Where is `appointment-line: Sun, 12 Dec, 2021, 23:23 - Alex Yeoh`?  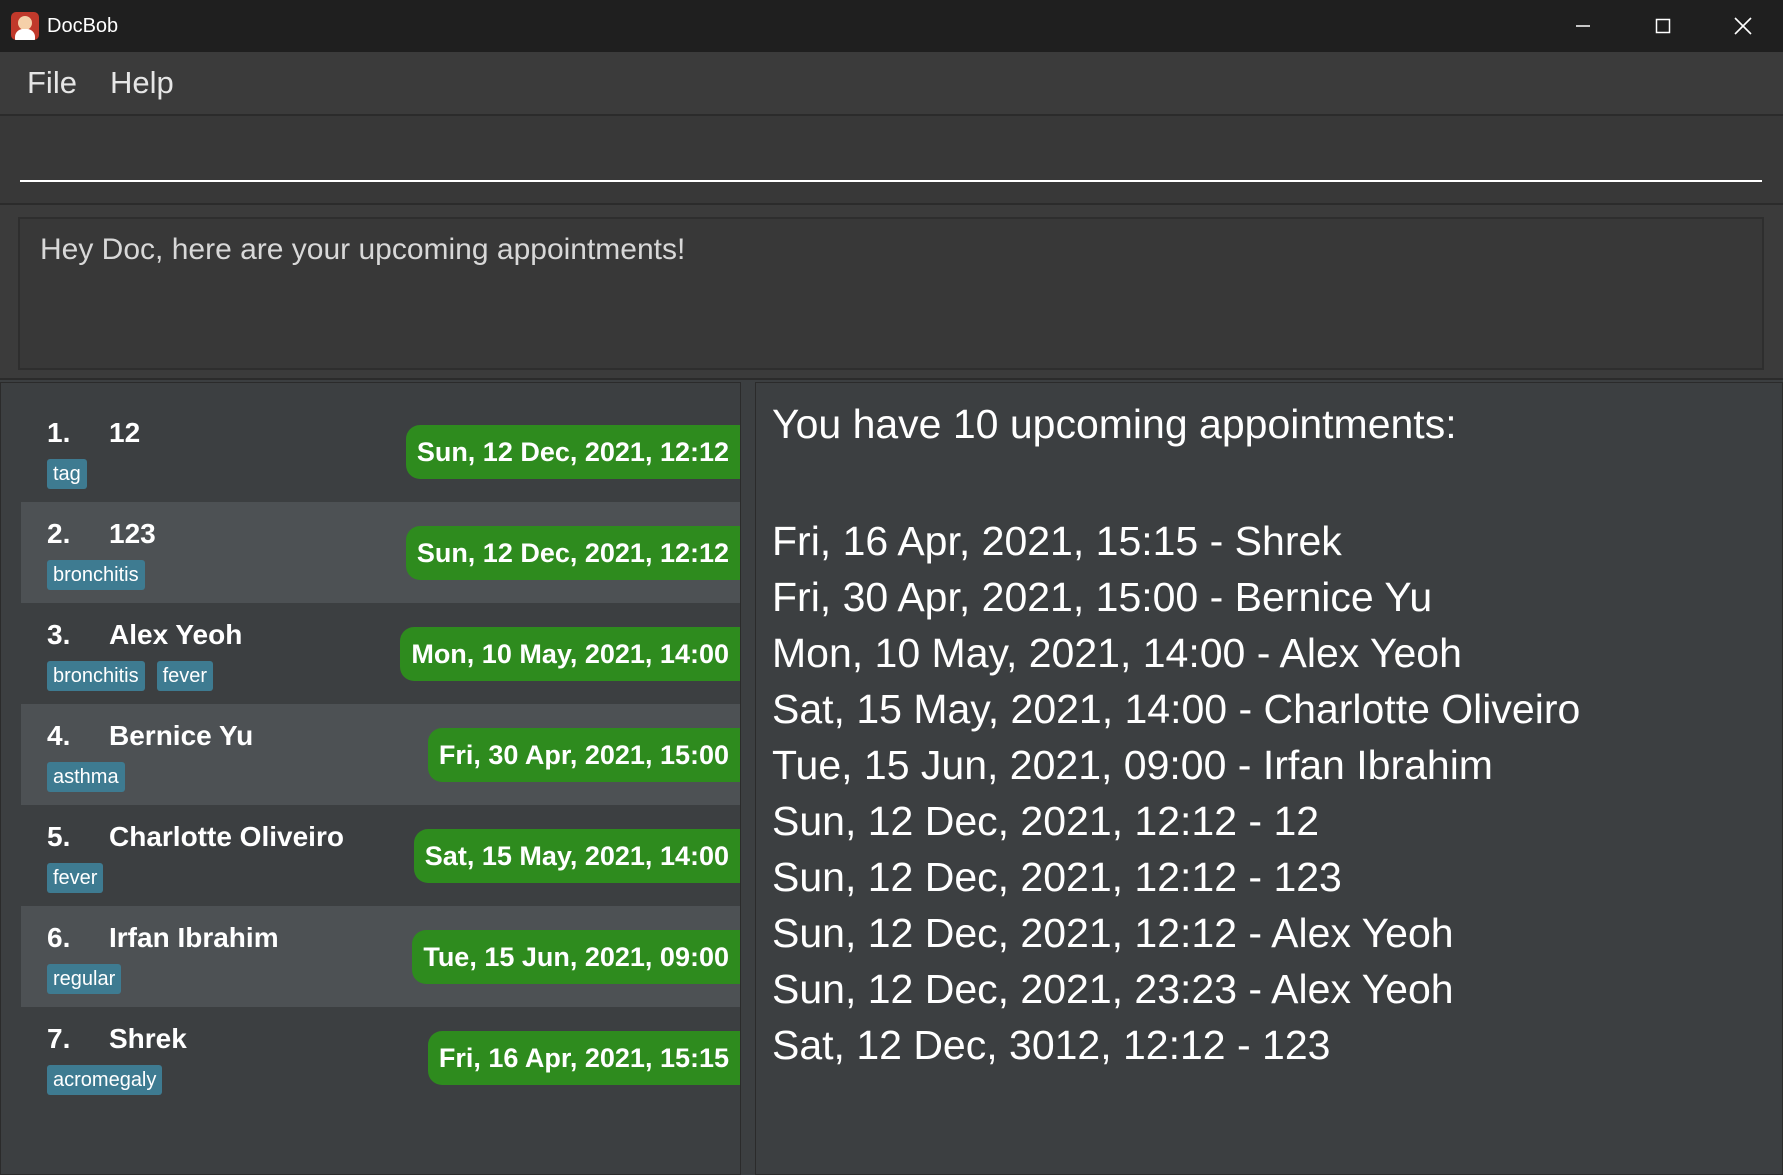 appointment-line: Sun, 12 Dec, 2021, 23:23 - Alex Yeoh is located at coordinates (1113, 989).